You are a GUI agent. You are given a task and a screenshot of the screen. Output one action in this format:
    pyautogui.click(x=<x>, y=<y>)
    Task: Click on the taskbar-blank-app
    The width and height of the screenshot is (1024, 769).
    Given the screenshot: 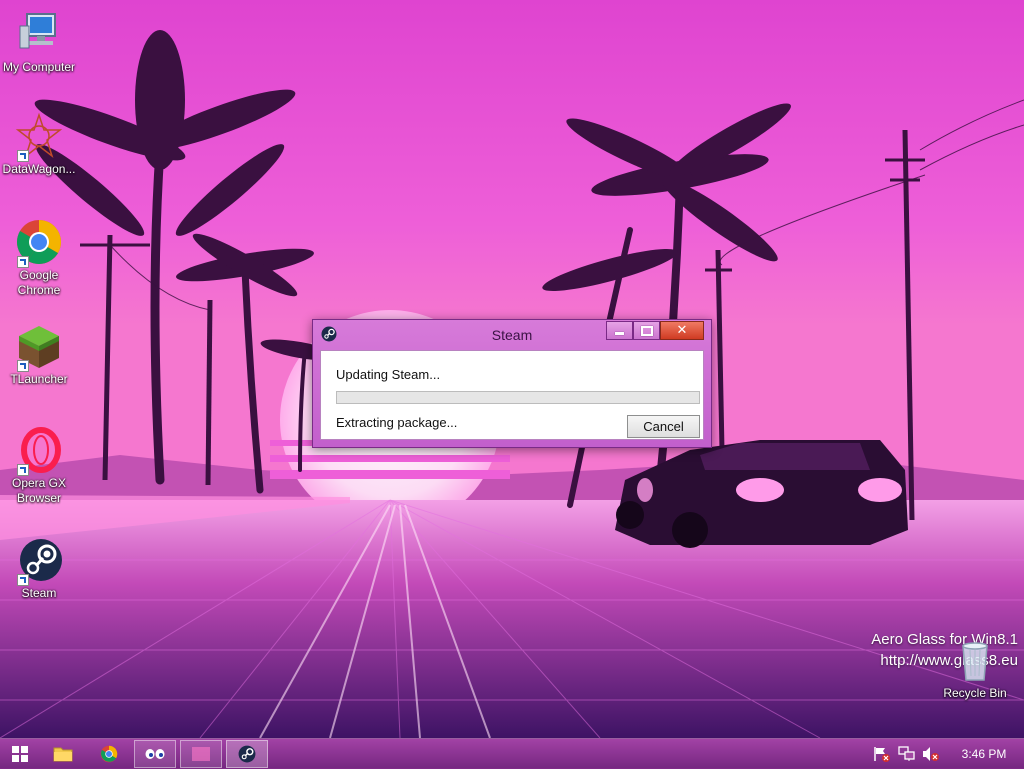 What is the action you would take?
    pyautogui.click(x=201, y=754)
    